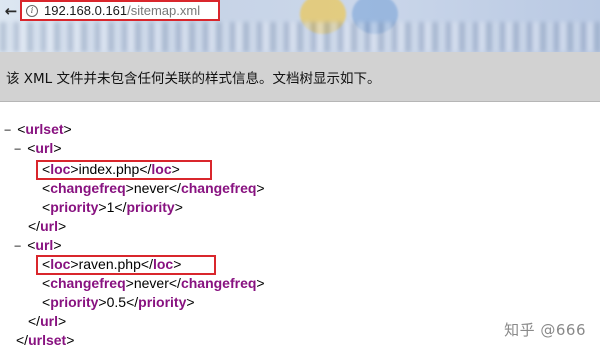 The height and width of the screenshot is (350, 600). I want to click on url-host: 192.168.0.161, so click(86, 10).